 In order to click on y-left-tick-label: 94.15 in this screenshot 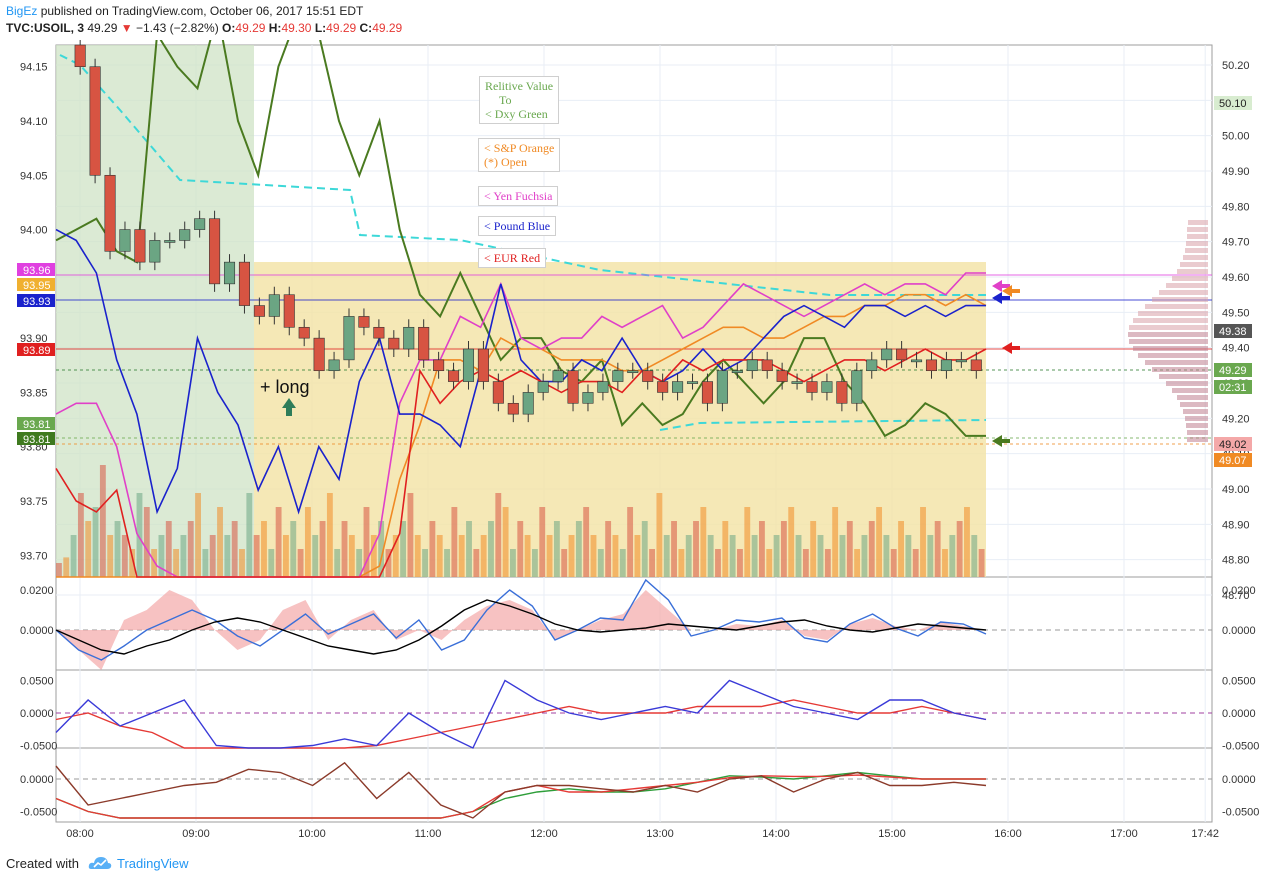, I will do `click(34, 68)`.